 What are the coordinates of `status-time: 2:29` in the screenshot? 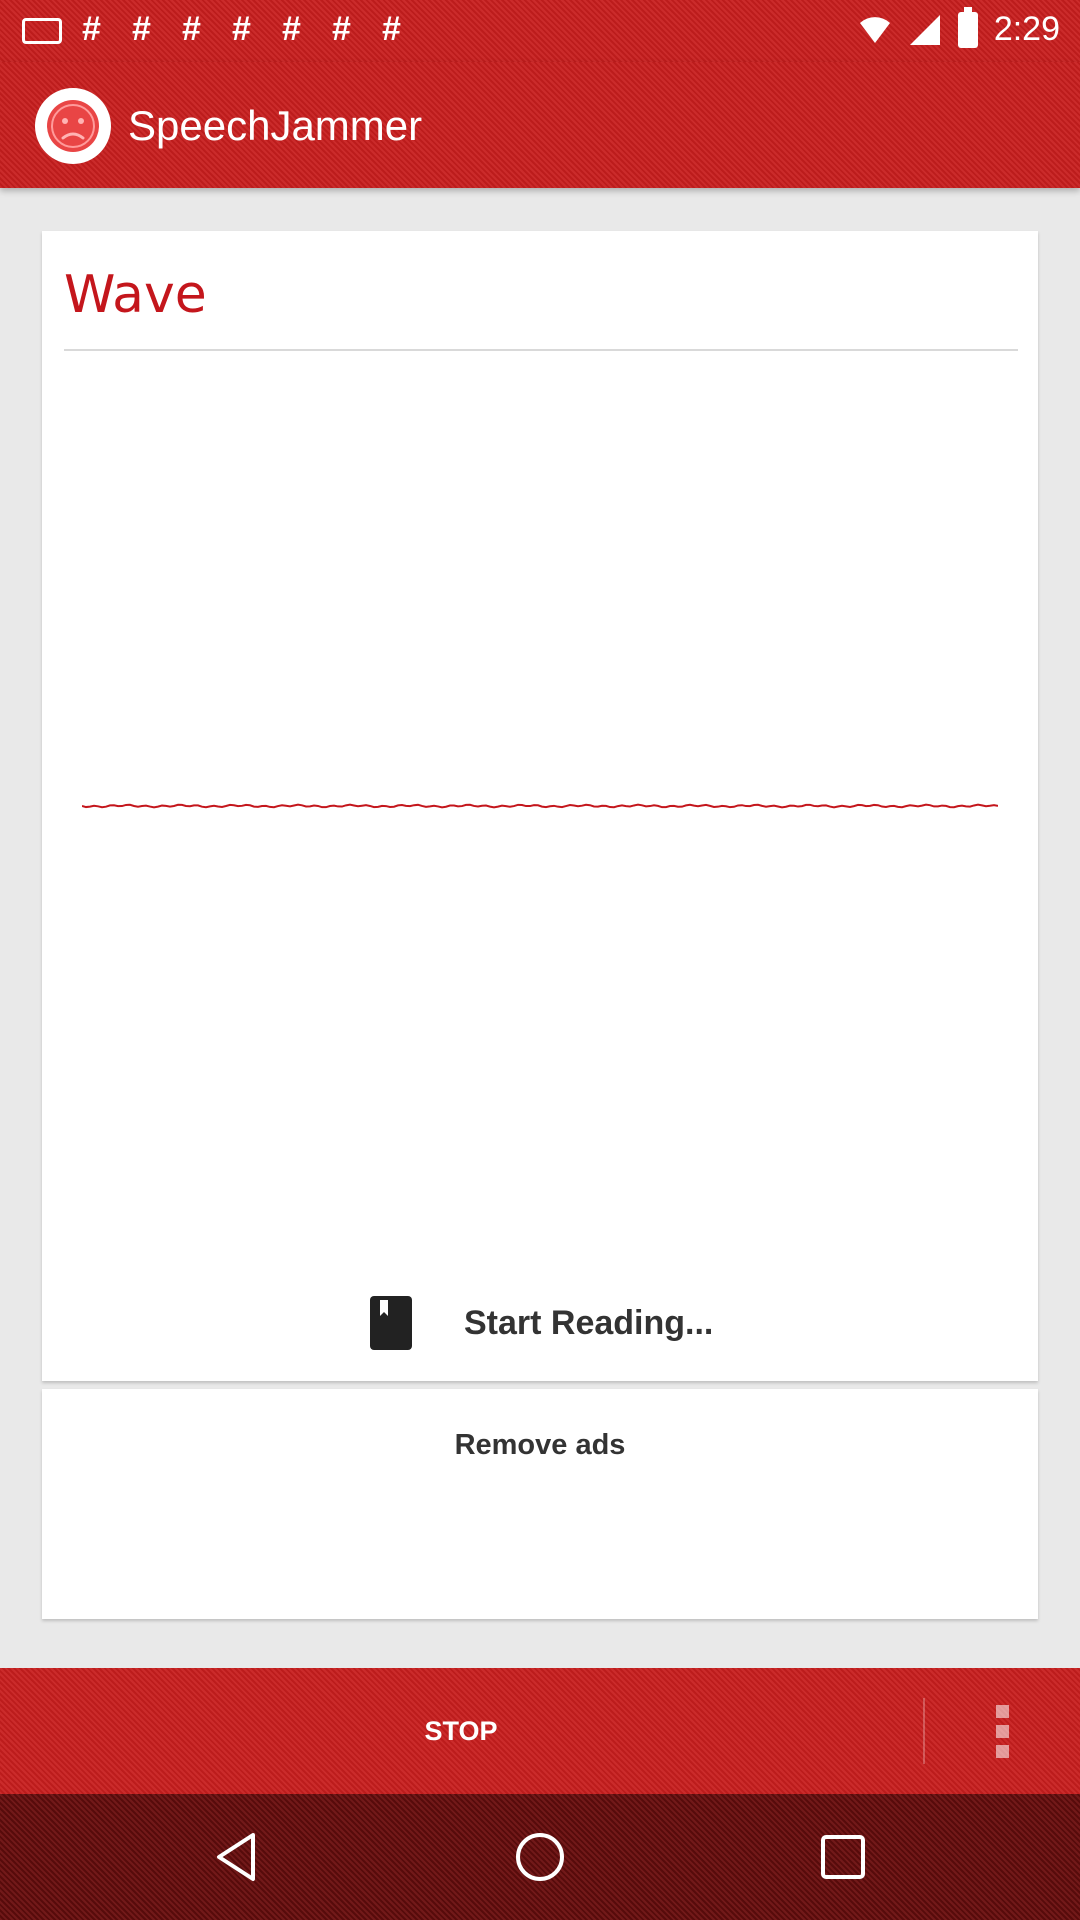 It's located at (1026, 29).